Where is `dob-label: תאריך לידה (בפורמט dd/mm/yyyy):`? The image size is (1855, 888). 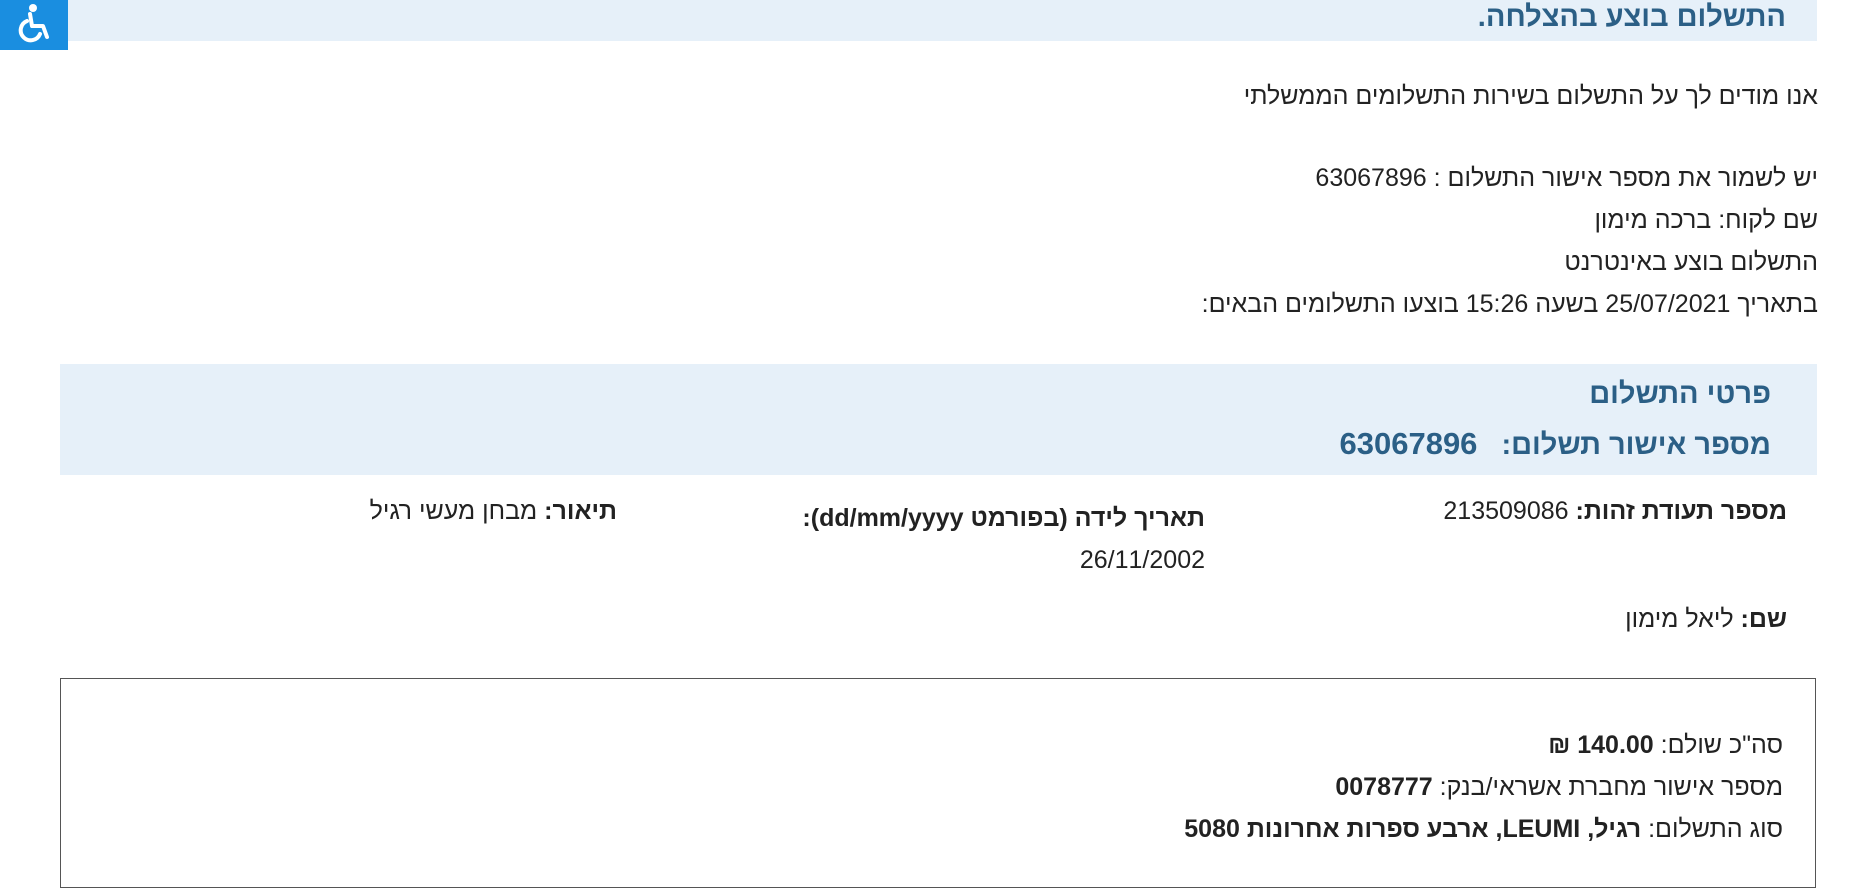 dob-label: תאריך לידה (בפורמט dd/mm/yyyy): is located at coordinates (1003, 518).